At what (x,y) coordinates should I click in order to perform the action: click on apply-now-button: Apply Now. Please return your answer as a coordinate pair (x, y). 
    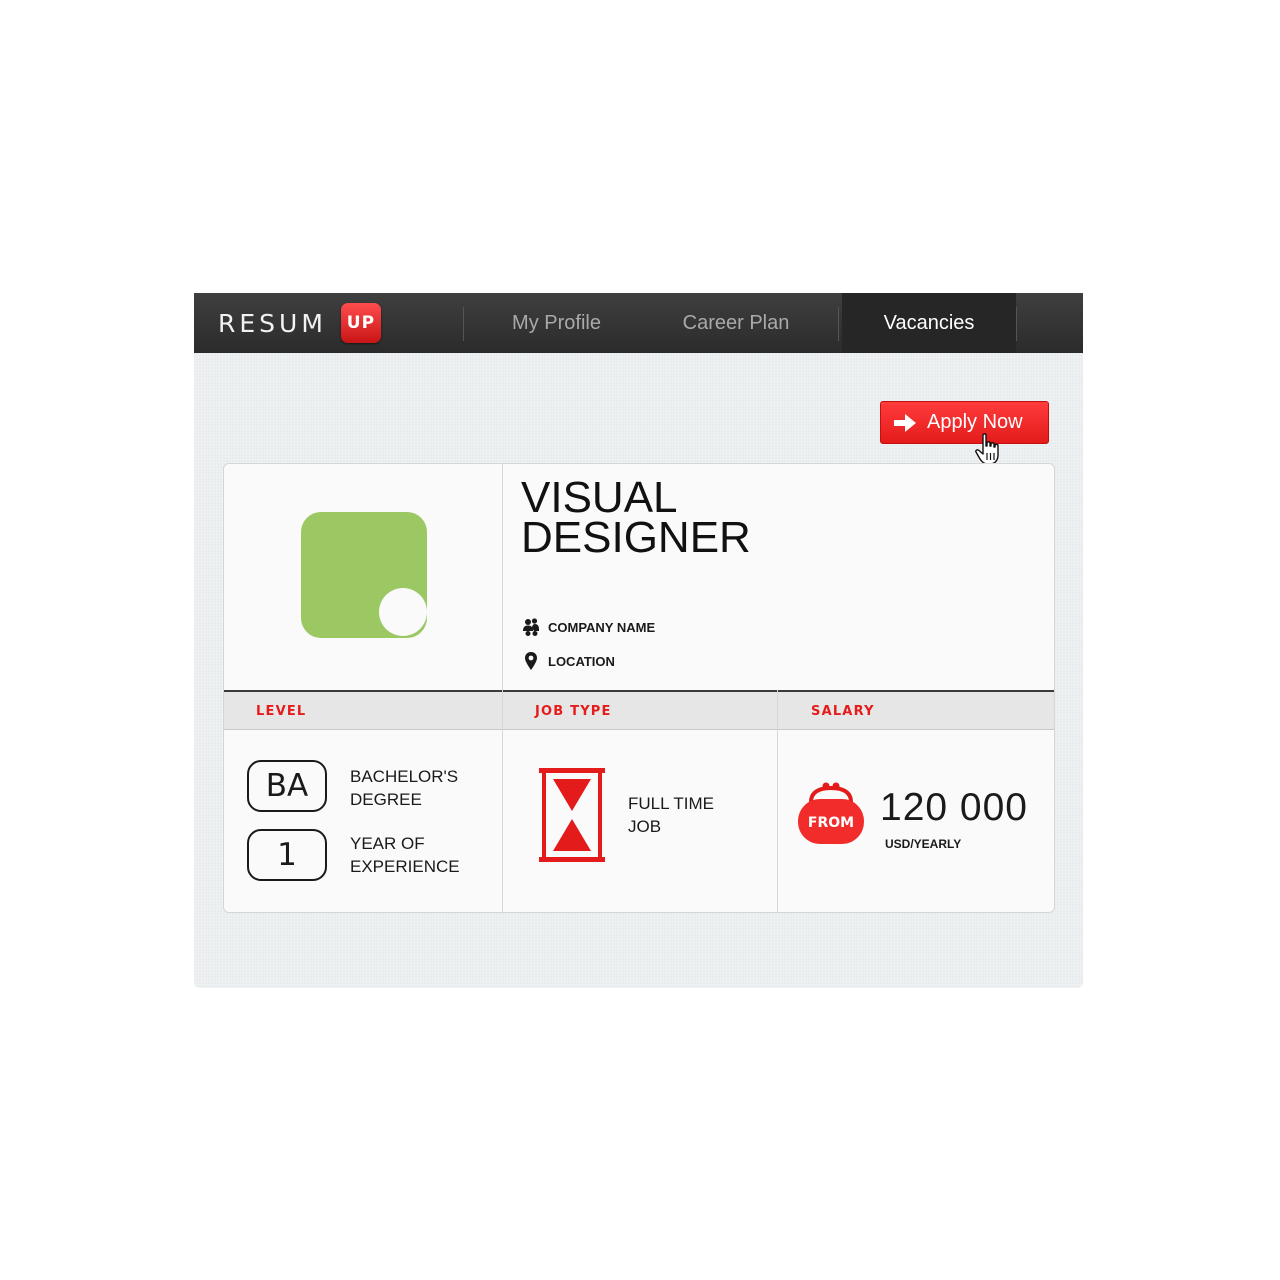
    Looking at the image, I should click on (964, 422).